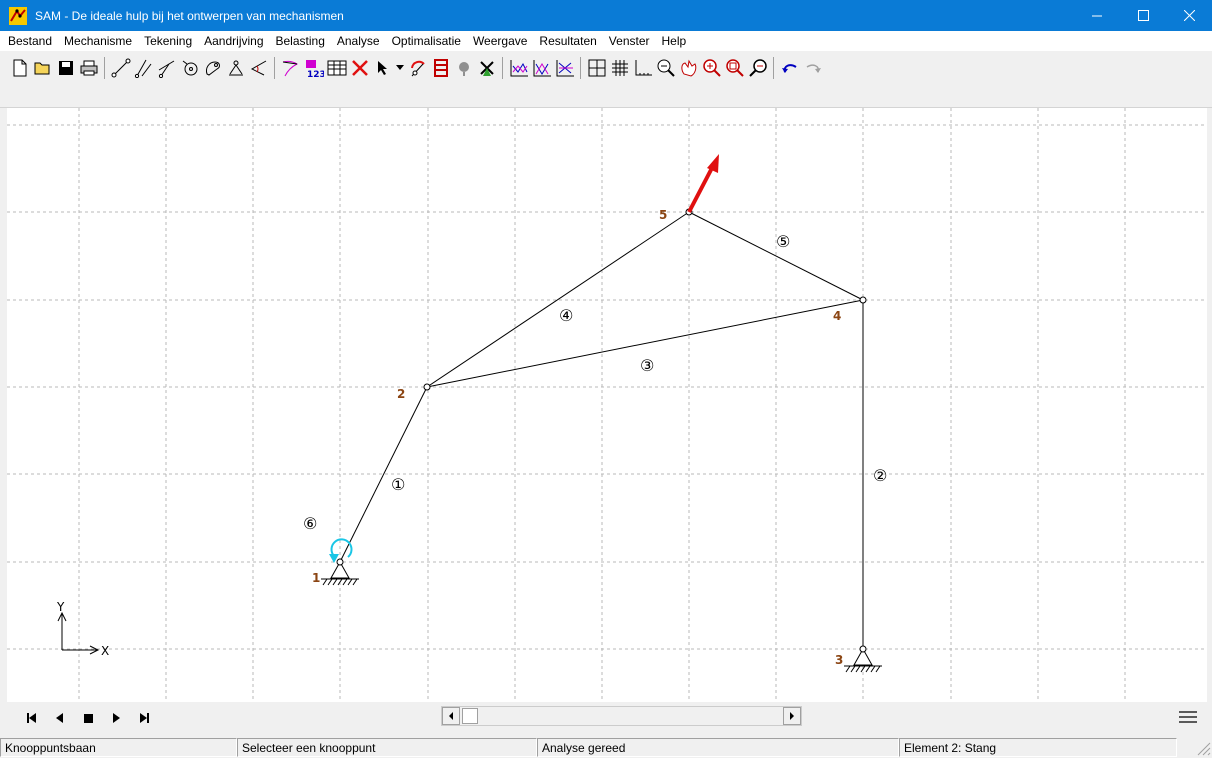  I want to click on graph-2-button, so click(541, 68).